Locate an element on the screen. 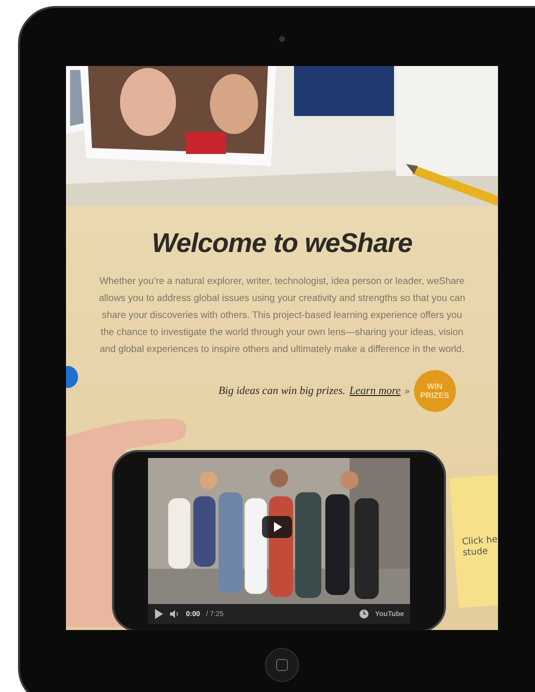  link-arrow: » is located at coordinates (407, 391).